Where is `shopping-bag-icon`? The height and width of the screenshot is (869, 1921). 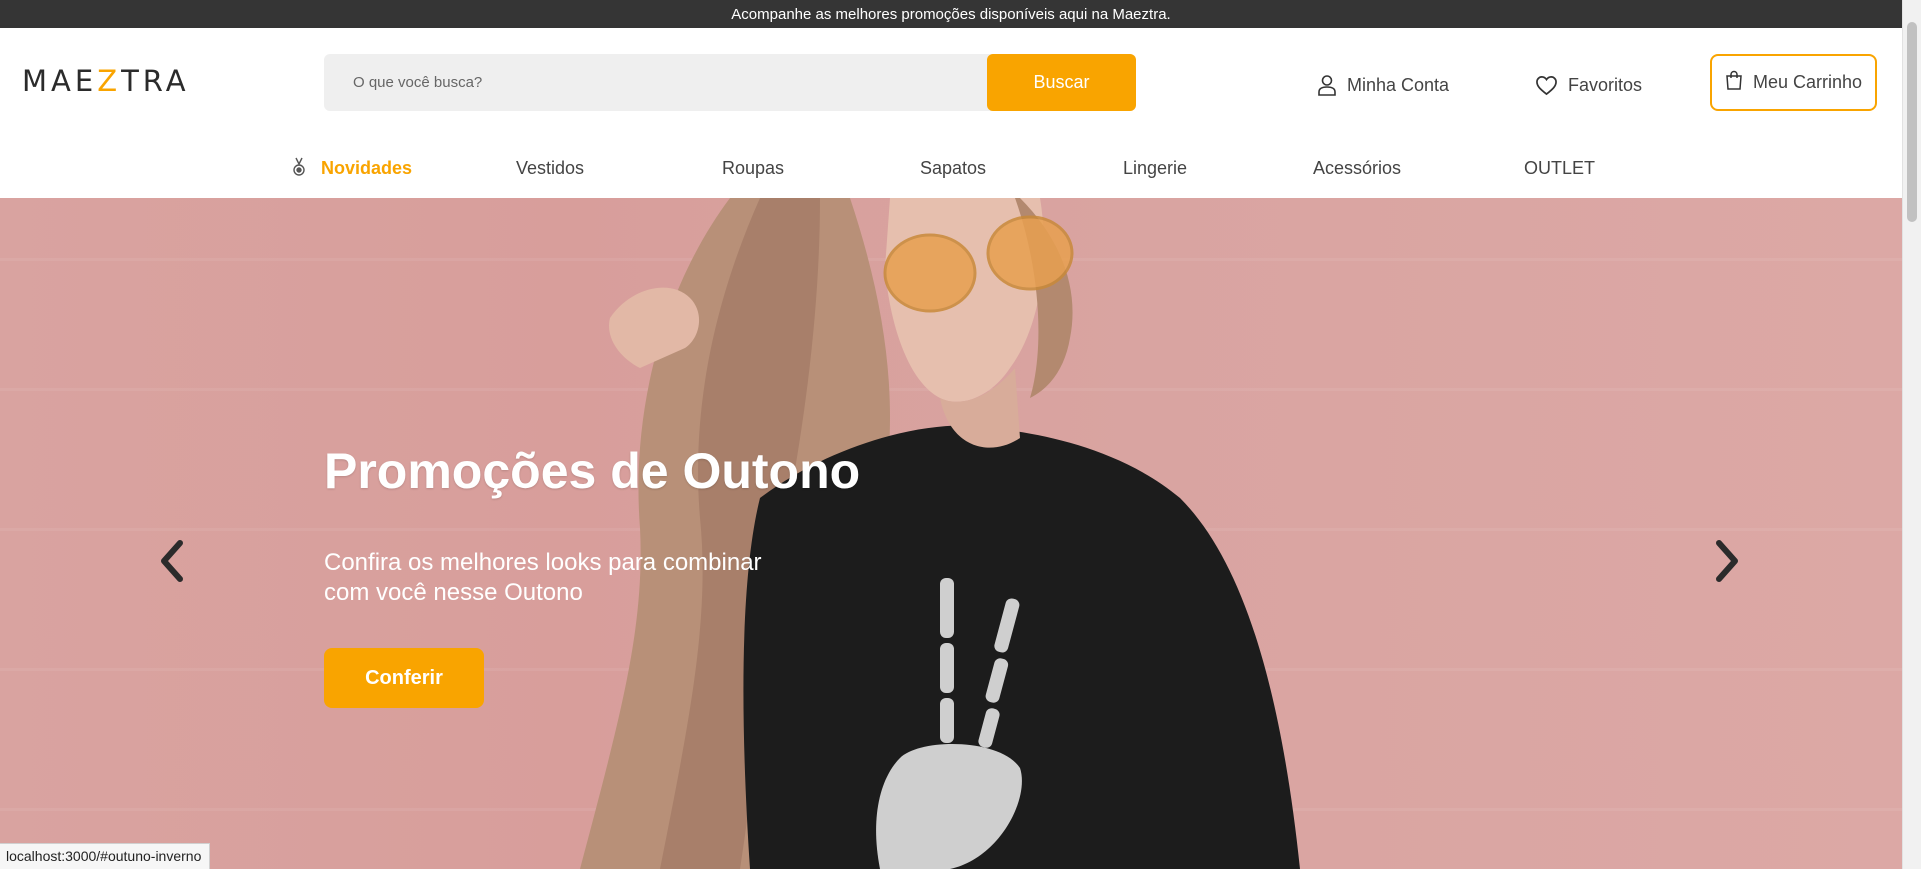
shopping-bag-icon is located at coordinates (1734, 82).